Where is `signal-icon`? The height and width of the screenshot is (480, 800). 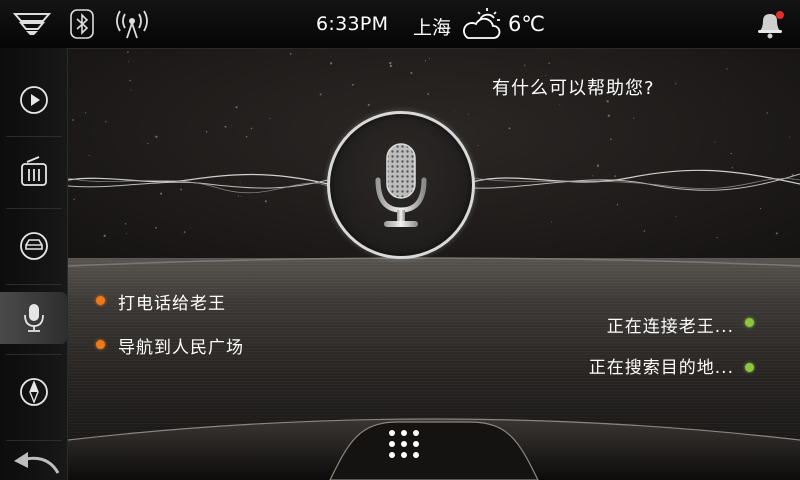
signal-icon is located at coordinates (132, 24).